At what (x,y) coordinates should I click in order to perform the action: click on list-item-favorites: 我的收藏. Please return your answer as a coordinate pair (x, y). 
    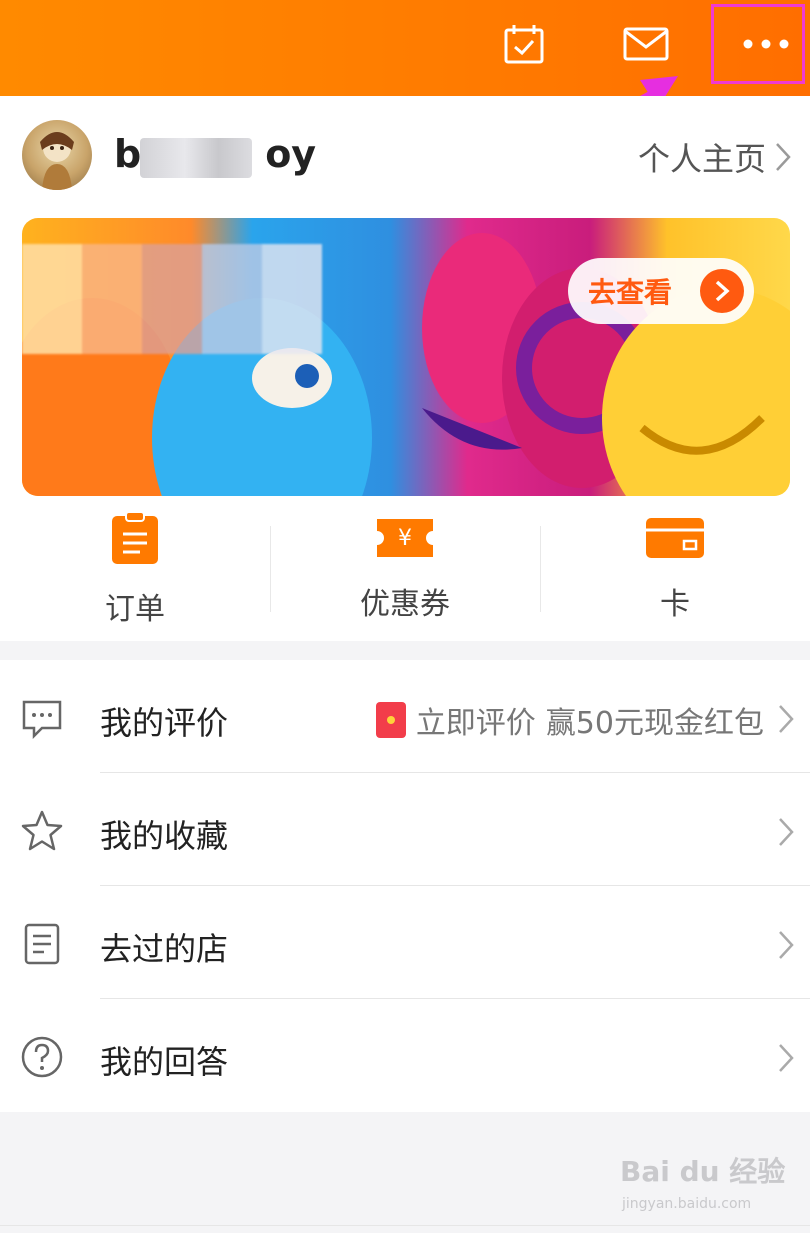
    Looking at the image, I should click on (405, 829).